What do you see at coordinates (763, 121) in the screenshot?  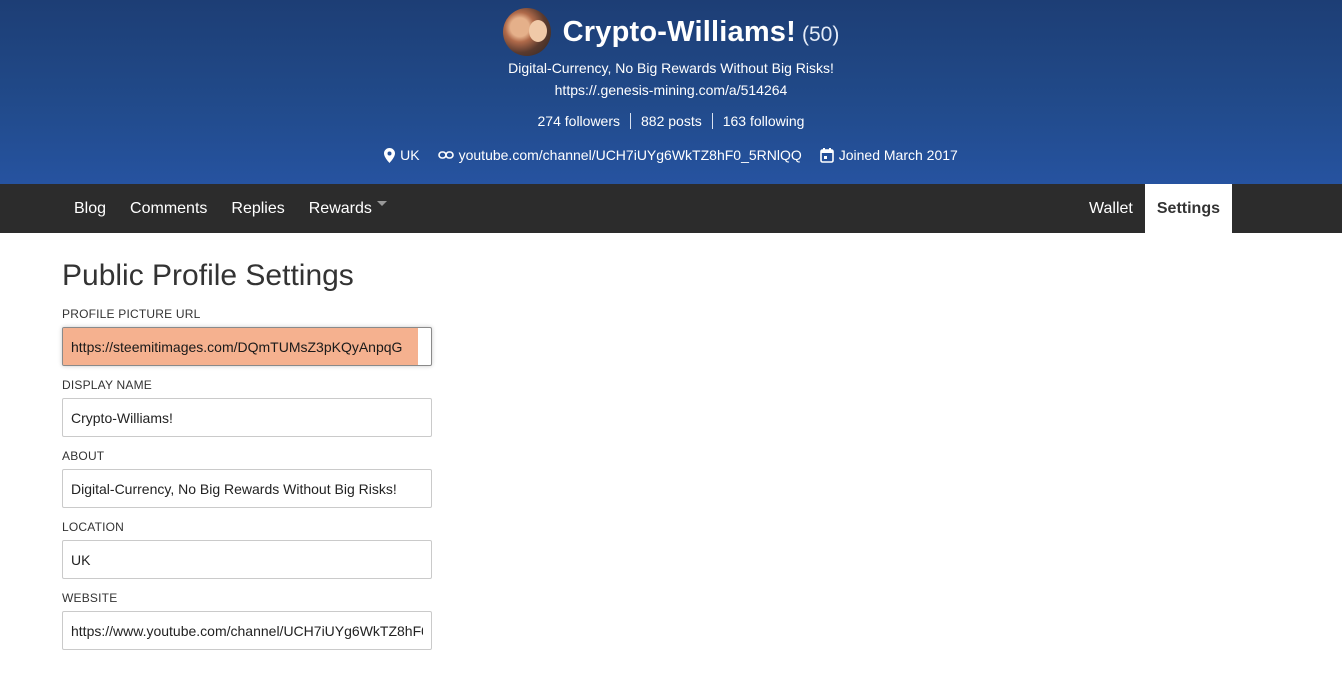 I see `following-count: 163 following` at bounding box center [763, 121].